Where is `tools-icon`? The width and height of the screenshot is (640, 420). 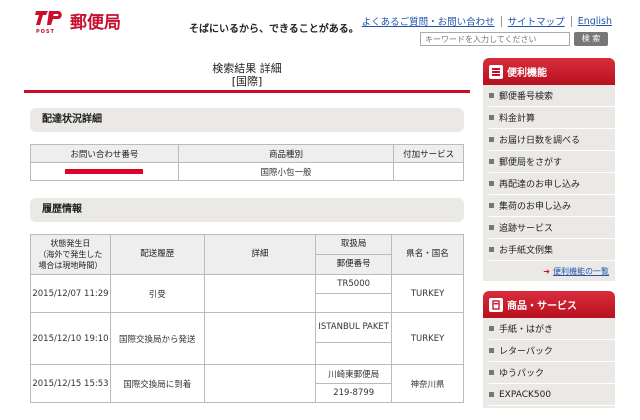 tools-icon is located at coordinates (496, 71).